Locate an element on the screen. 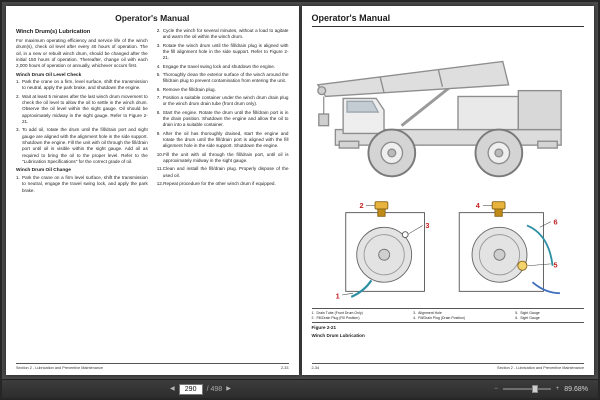  callout-2: 2 is located at coordinates (361, 205).